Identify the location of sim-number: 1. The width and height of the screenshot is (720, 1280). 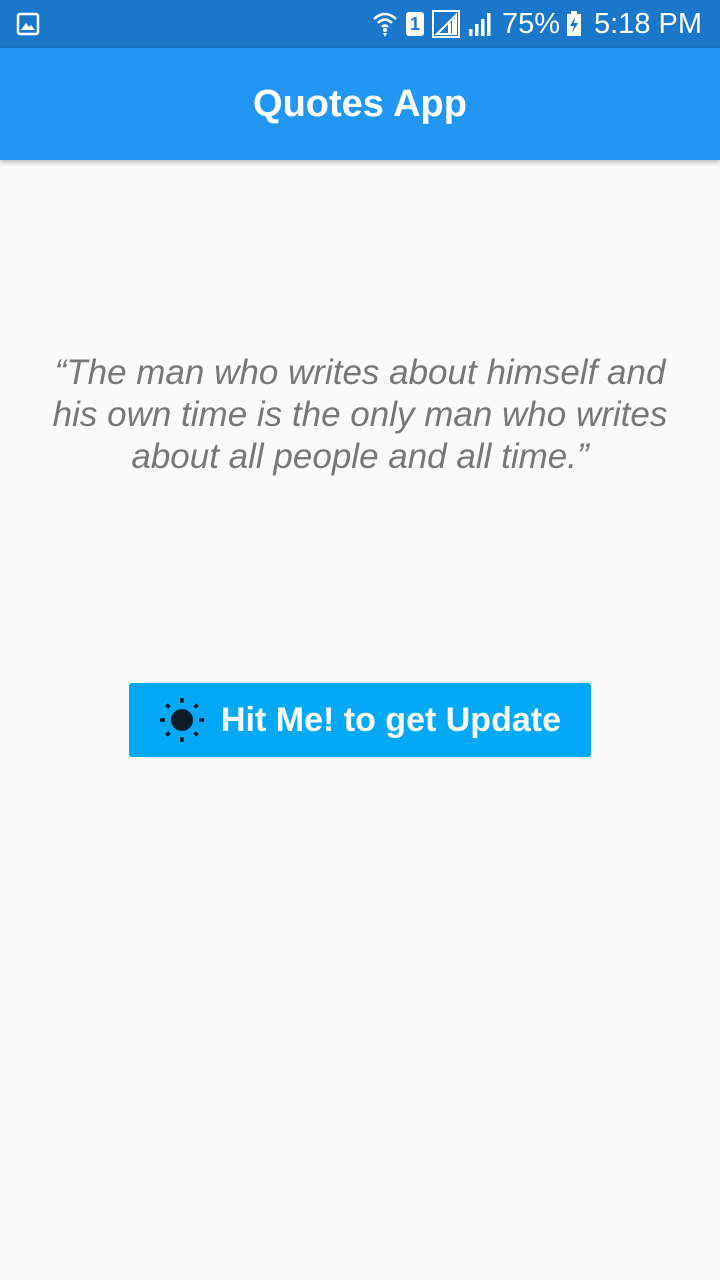
(414, 24).